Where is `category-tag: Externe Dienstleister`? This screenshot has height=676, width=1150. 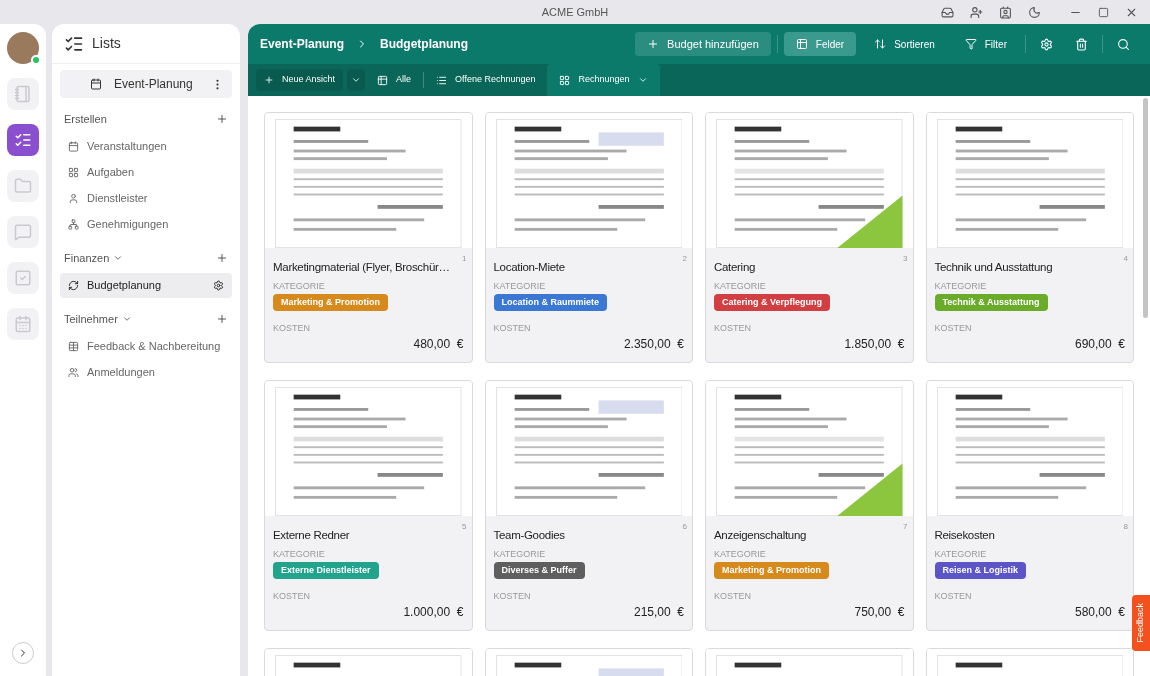
category-tag: Externe Dienstleister is located at coordinates (326, 570).